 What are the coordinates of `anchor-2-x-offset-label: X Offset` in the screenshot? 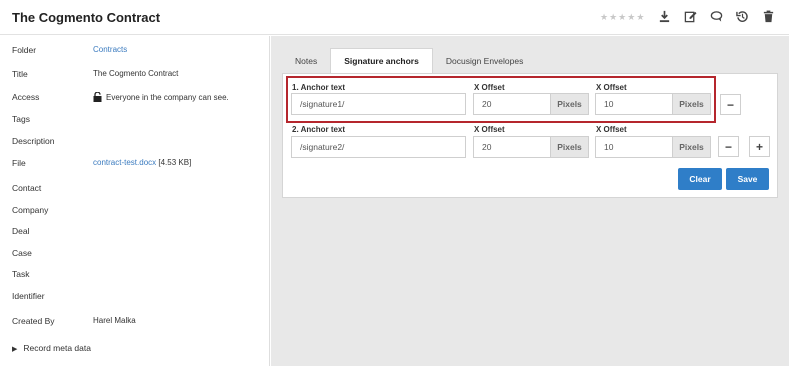 It's located at (489, 129).